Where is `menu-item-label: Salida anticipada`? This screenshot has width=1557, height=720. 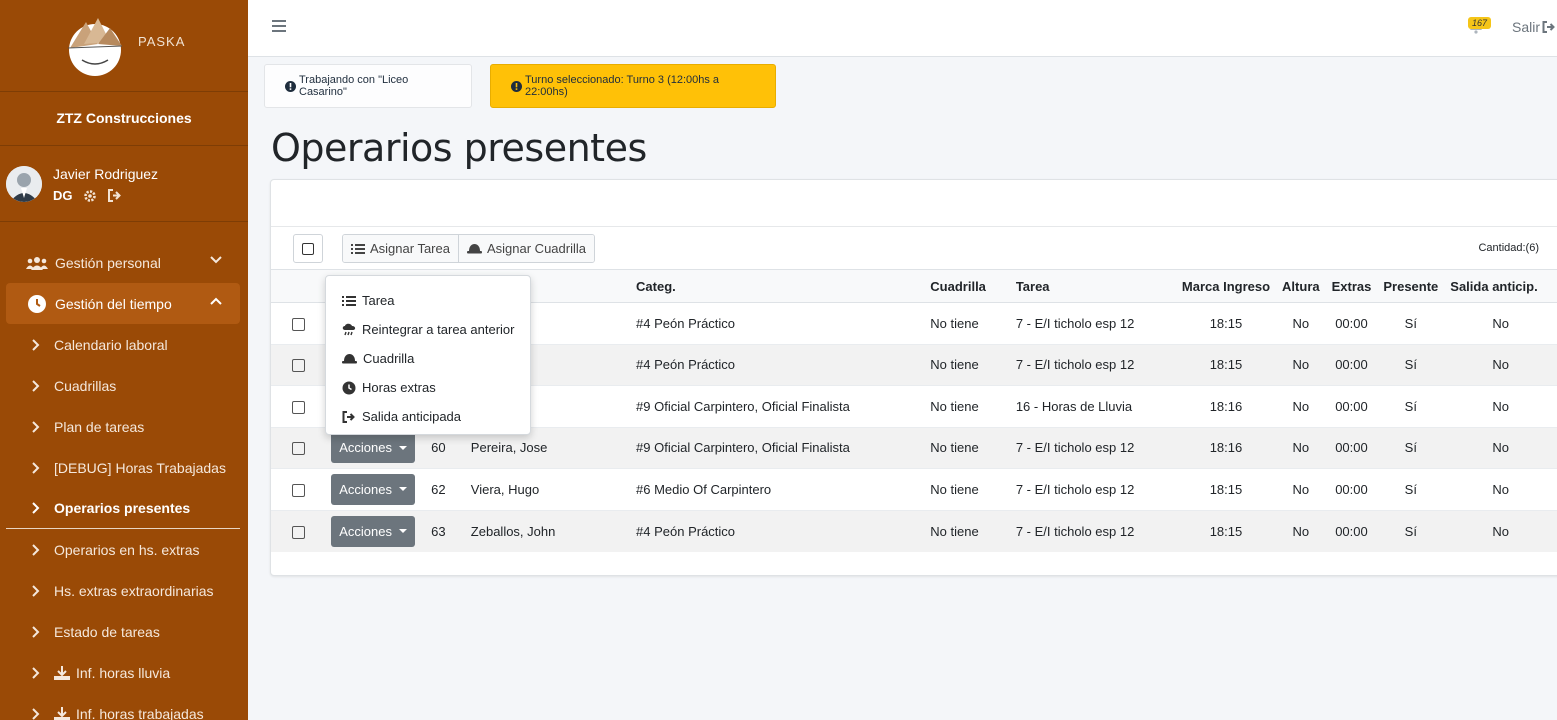
menu-item-label: Salida anticipada is located at coordinates (412, 416).